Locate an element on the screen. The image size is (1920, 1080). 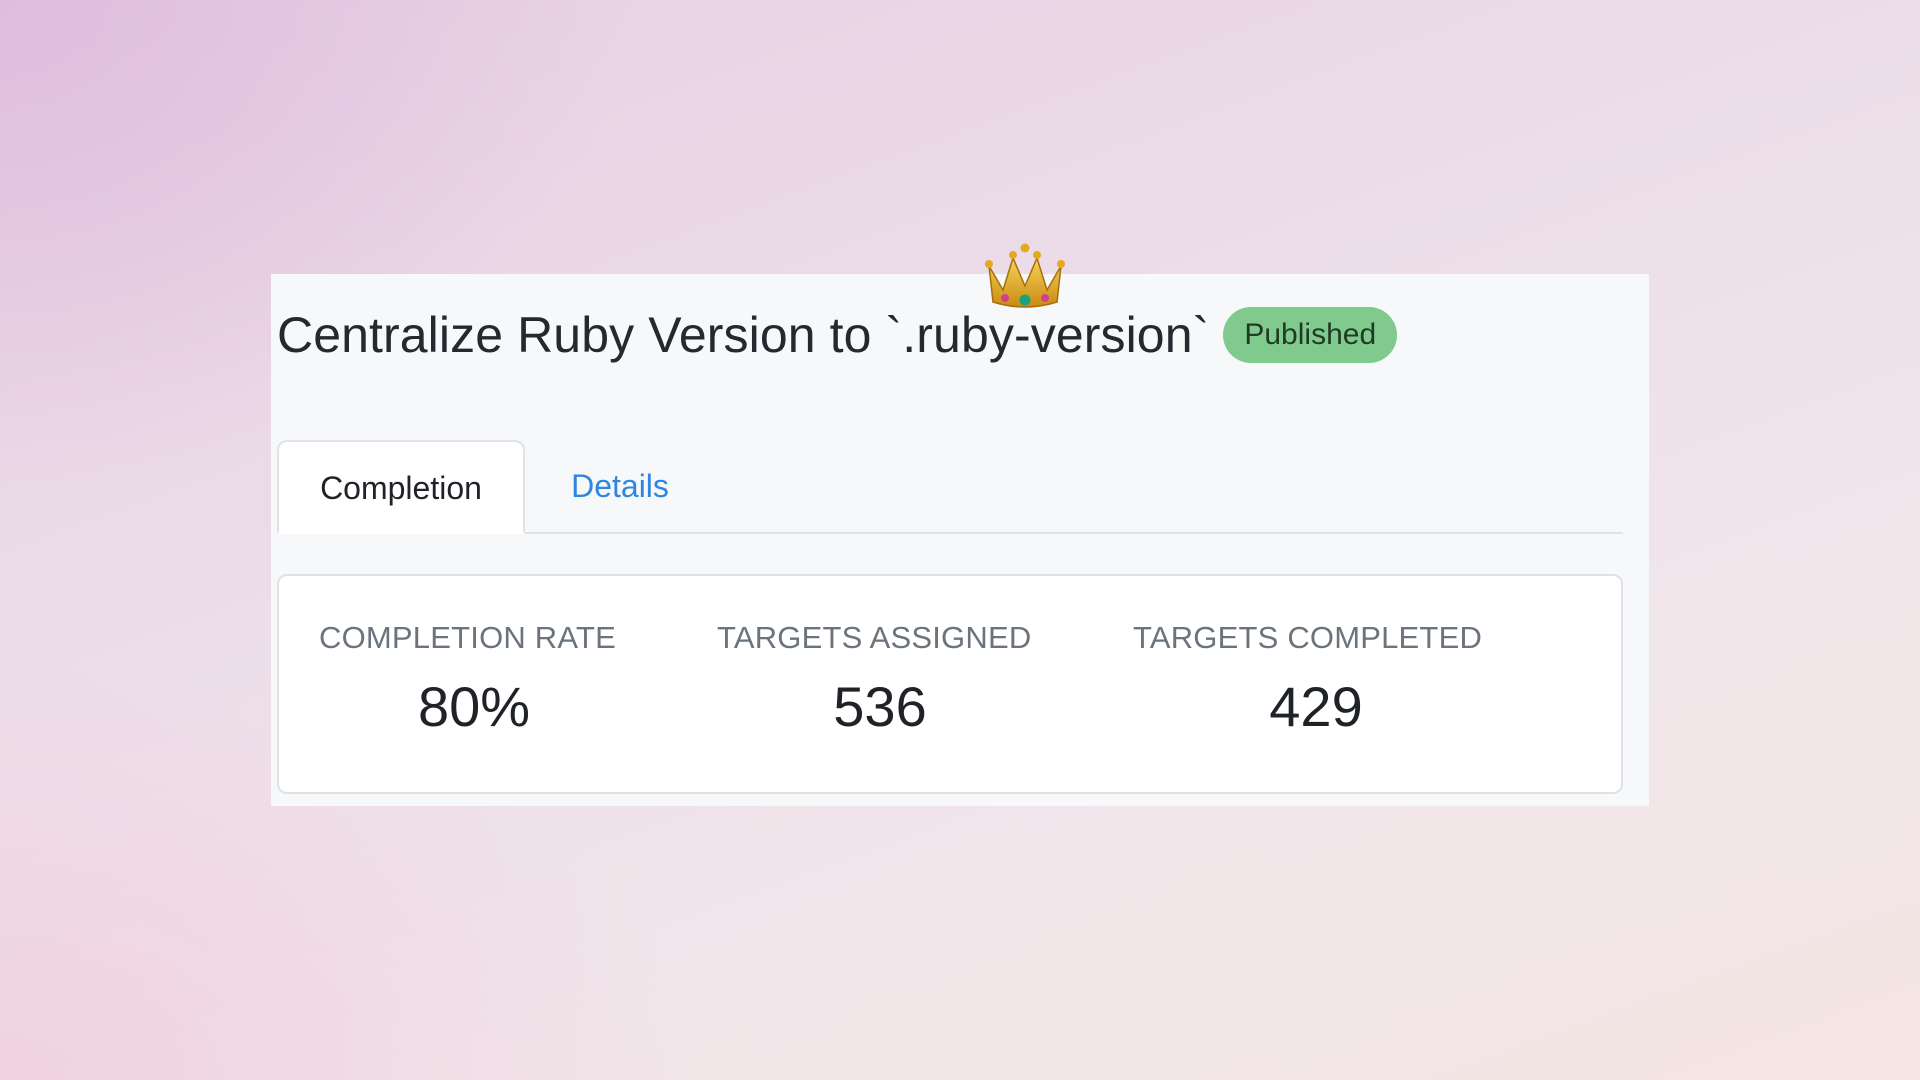
stat-targets-assigned: TARGETS ASSIGNED 536 is located at coordinates (880, 684).